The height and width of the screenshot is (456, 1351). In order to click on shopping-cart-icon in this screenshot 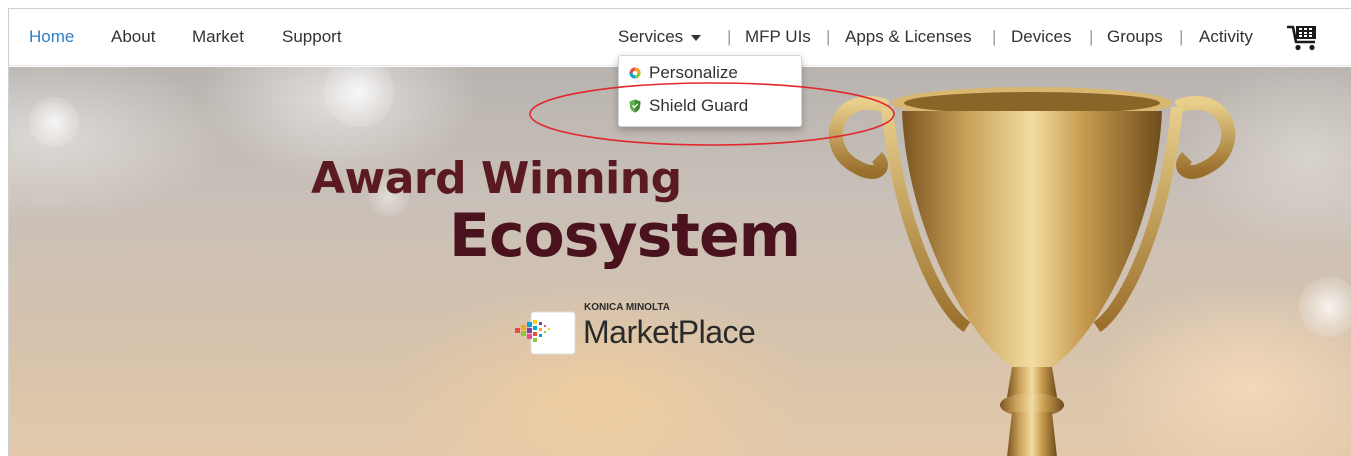, I will do `click(1304, 38)`.